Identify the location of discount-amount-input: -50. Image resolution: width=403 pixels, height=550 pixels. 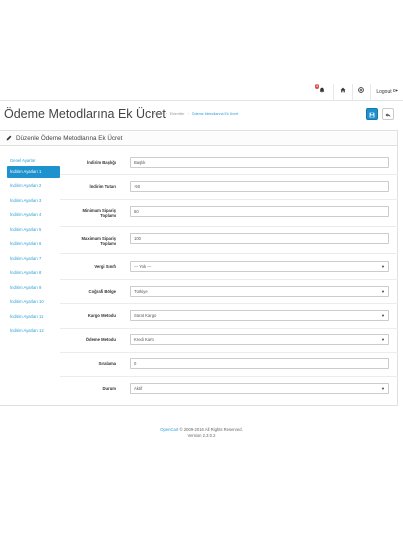
(259, 186).